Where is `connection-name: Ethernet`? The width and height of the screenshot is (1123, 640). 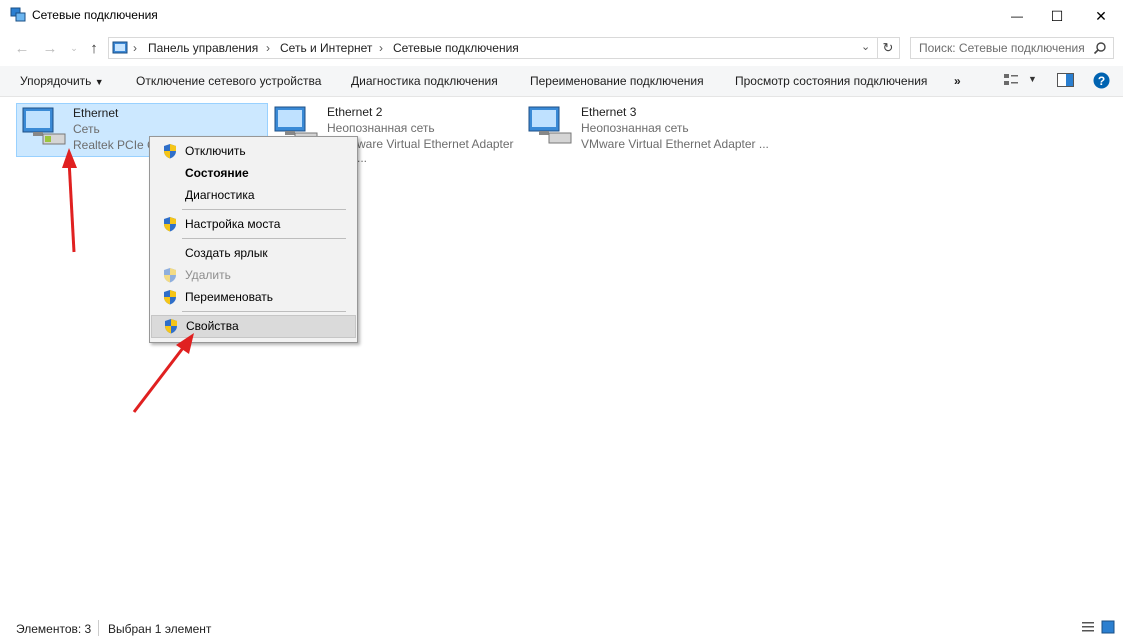 connection-name: Ethernet is located at coordinates (96, 113).